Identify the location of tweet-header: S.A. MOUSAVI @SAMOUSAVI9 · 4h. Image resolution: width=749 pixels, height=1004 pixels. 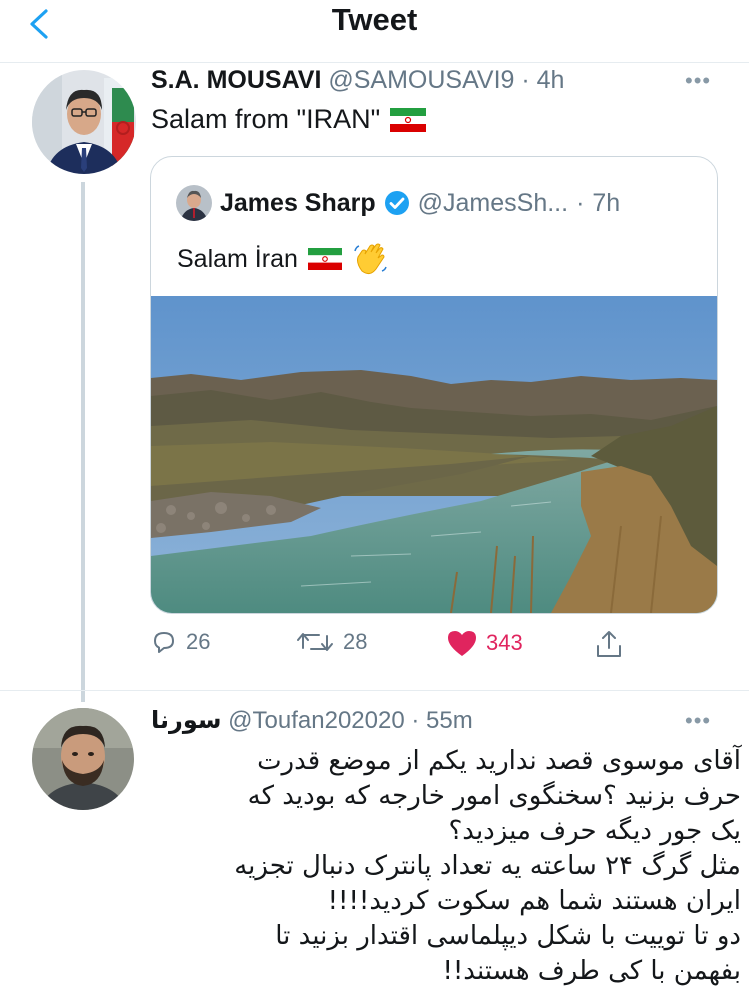
(358, 80).